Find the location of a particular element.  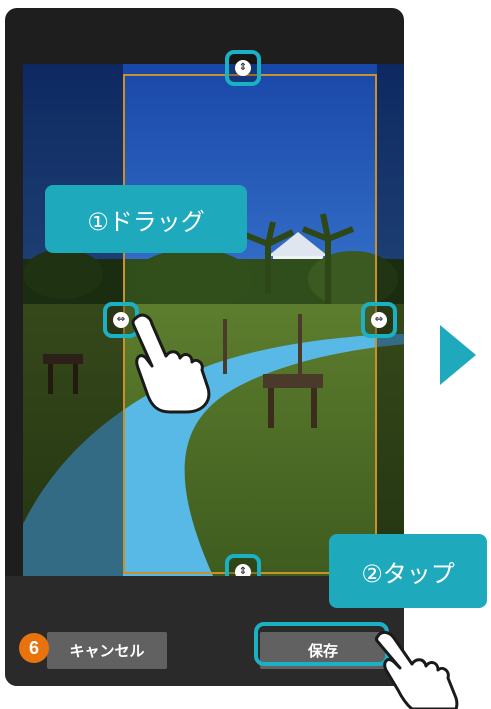

drag-callout: ①ドラッグ is located at coordinates (146, 219).